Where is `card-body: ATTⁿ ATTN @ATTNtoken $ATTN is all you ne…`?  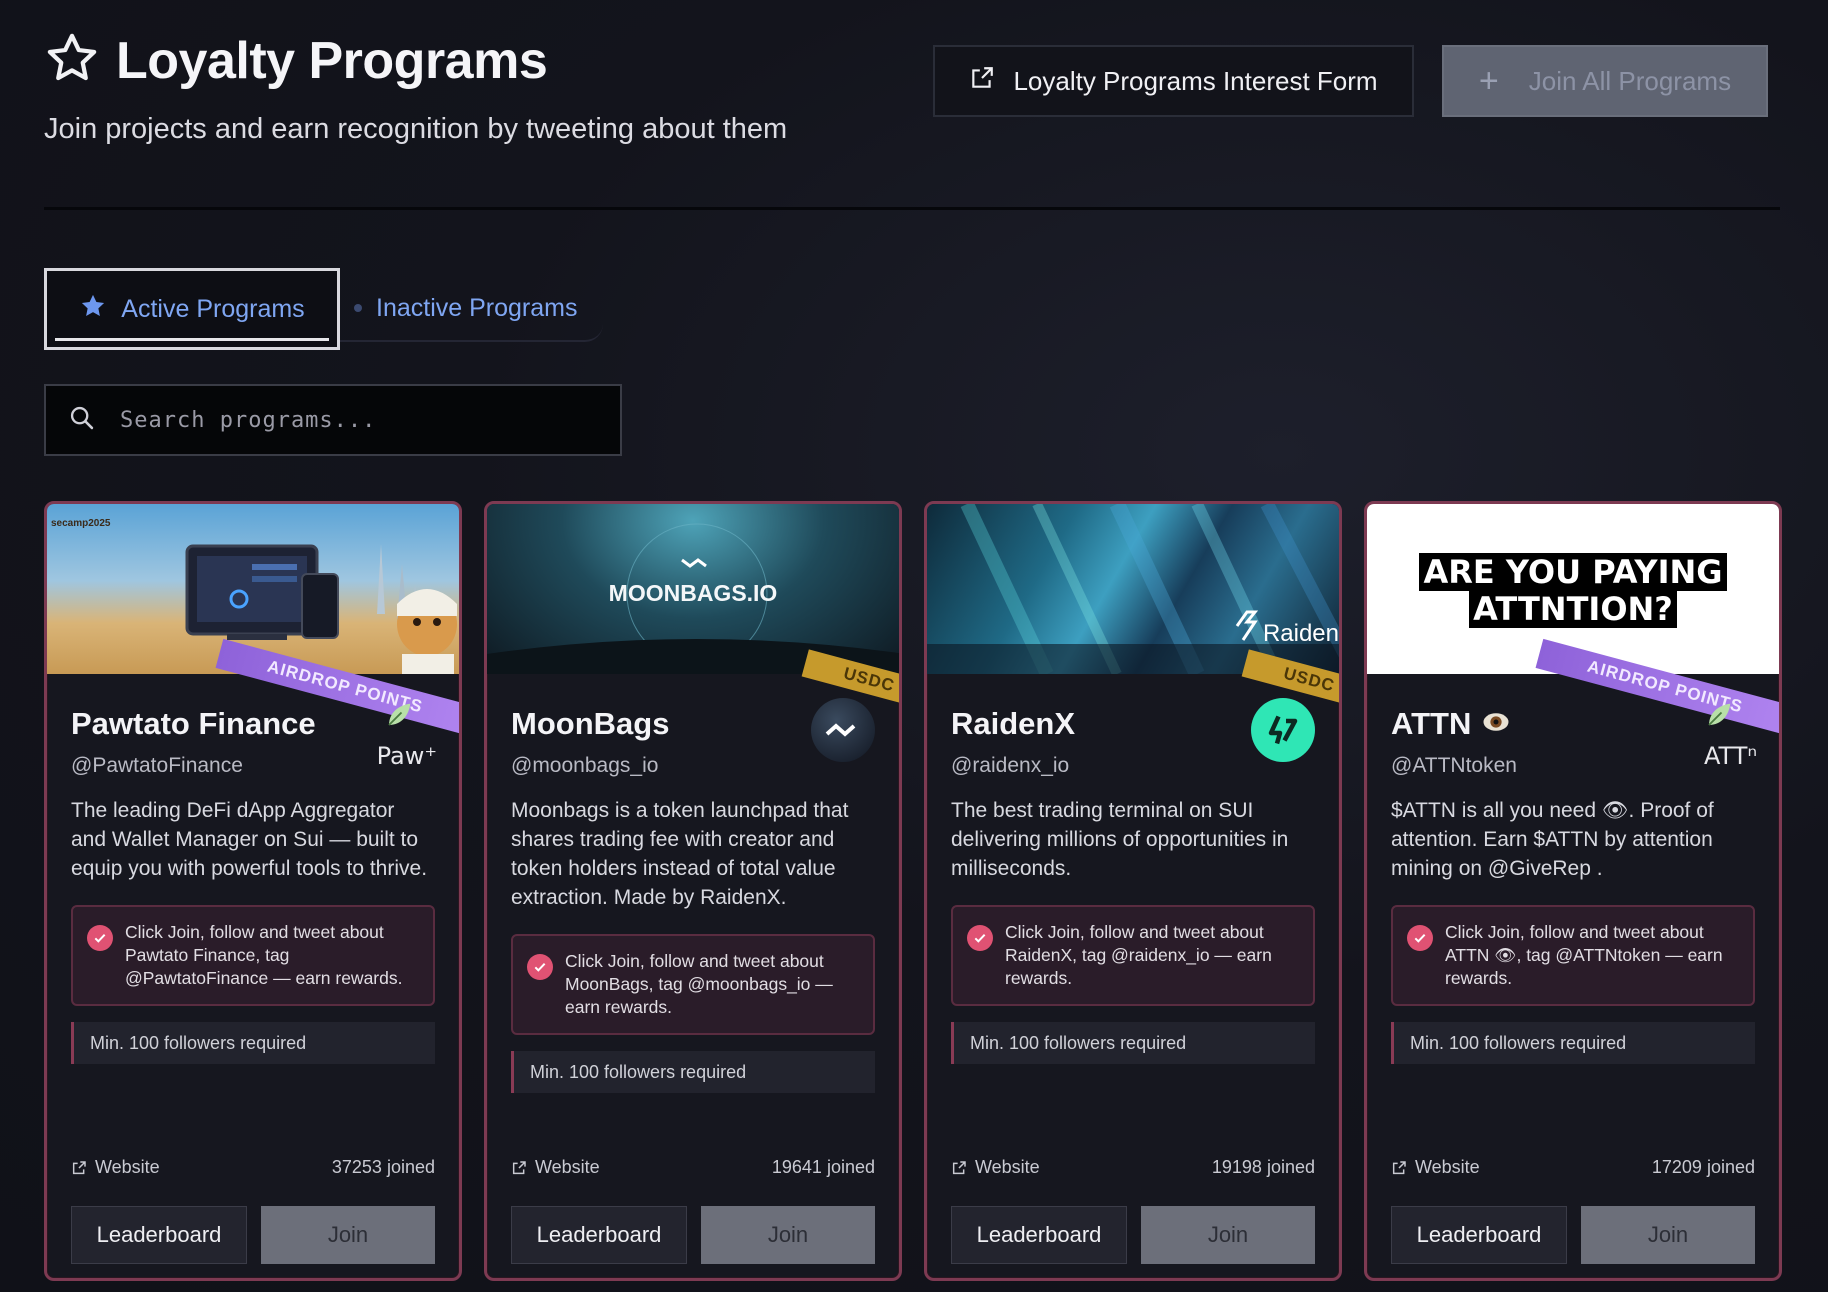 card-body: ATTⁿ ATTN @ATTNtoken $ATTN is all you ne… is located at coordinates (1573, 869).